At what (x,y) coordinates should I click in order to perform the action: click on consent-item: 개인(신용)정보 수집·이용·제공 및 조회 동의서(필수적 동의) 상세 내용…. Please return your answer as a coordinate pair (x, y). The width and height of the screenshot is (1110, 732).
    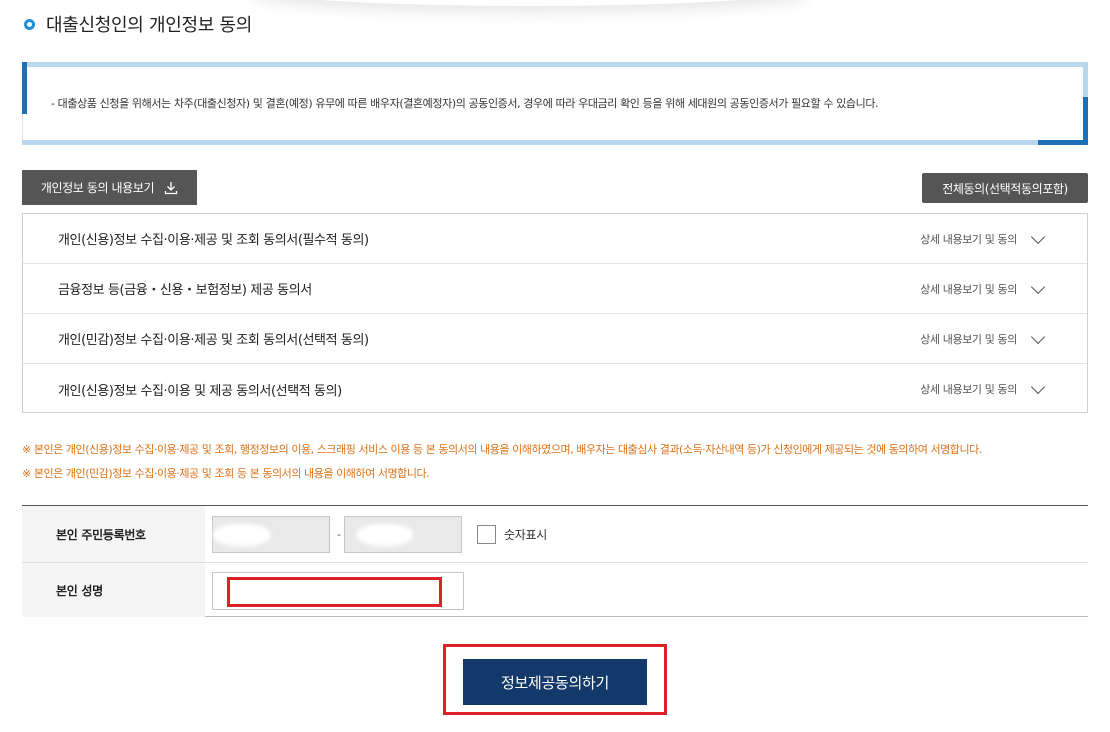
    Looking at the image, I should click on (555, 239).